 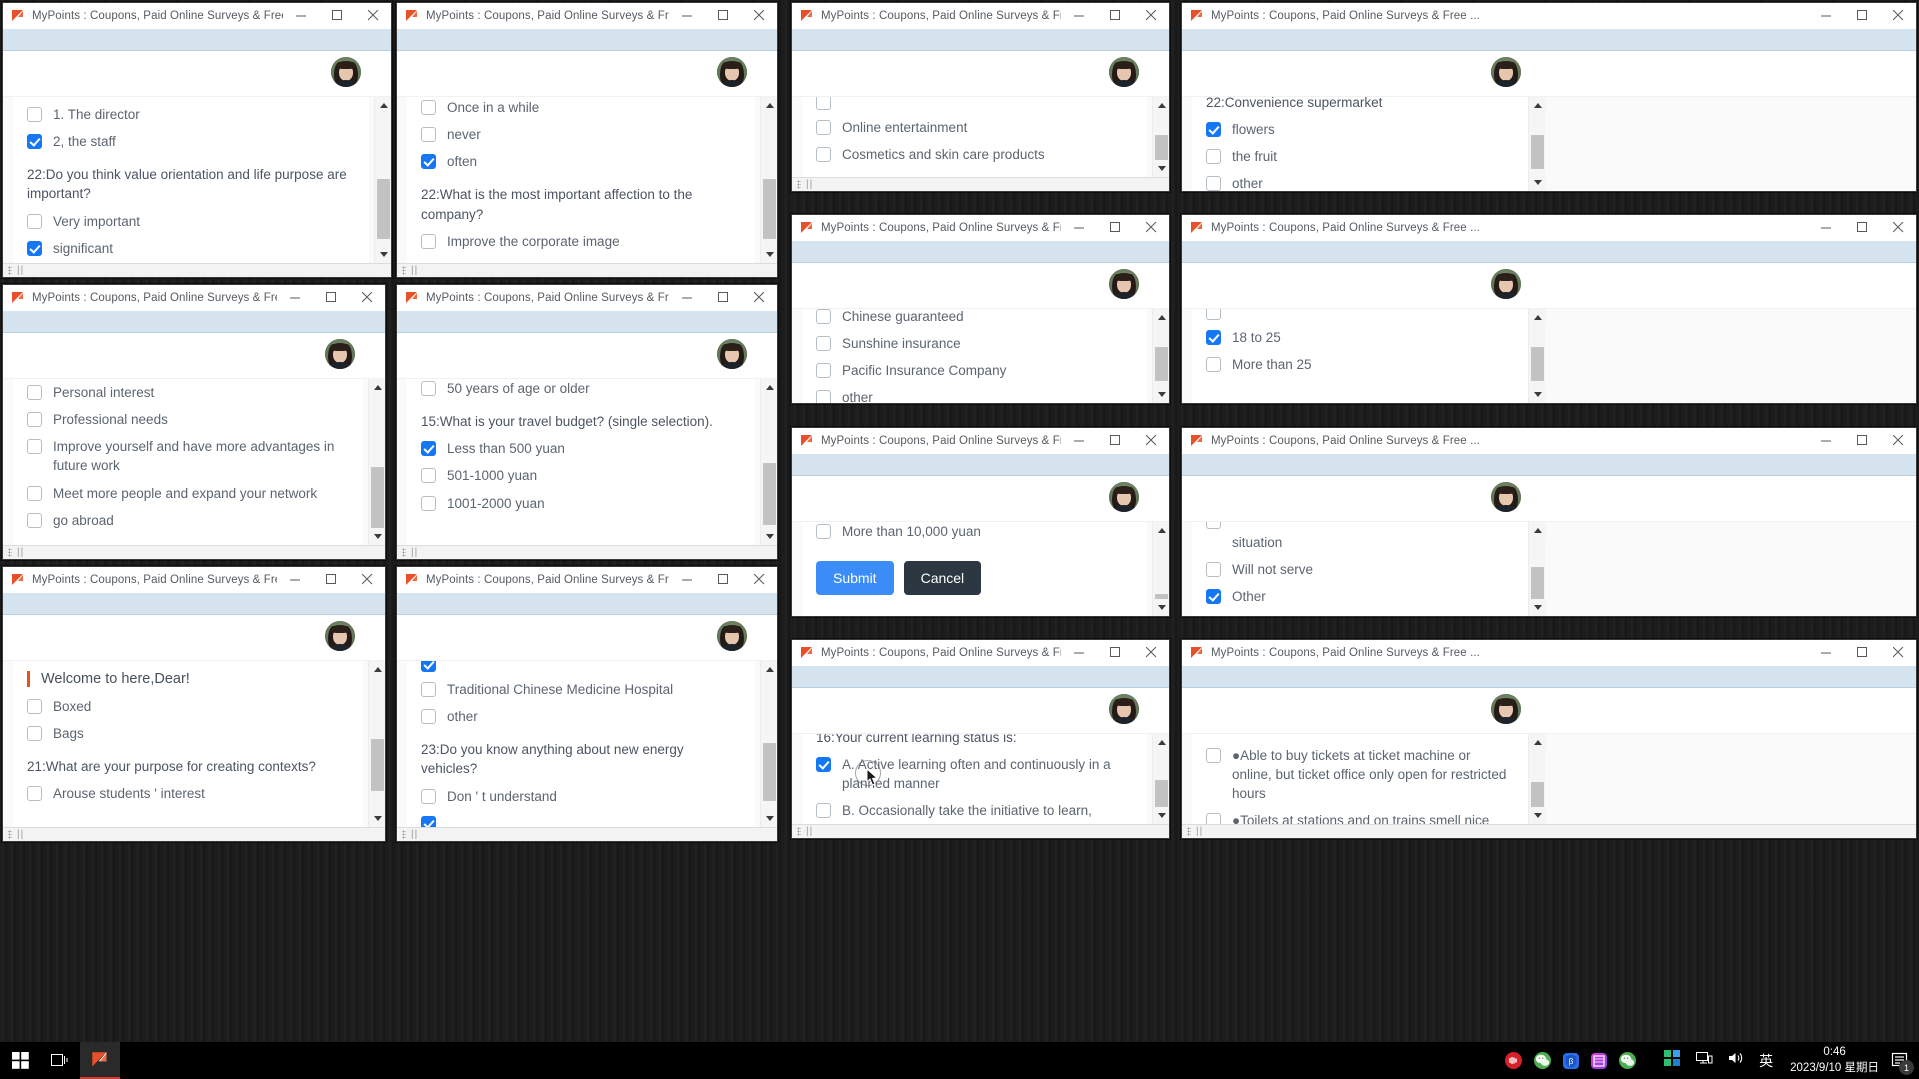 What do you see at coordinates (20, 1060) in the screenshot?
I see `start-button` at bounding box center [20, 1060].